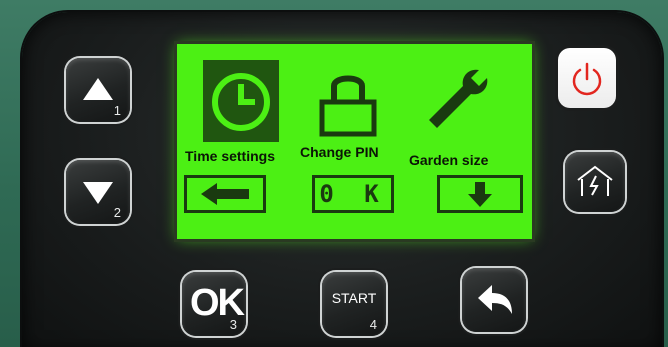  Describe the element at coordinates (241, 101) in the screenshot. I see `clock-icon` at that location.